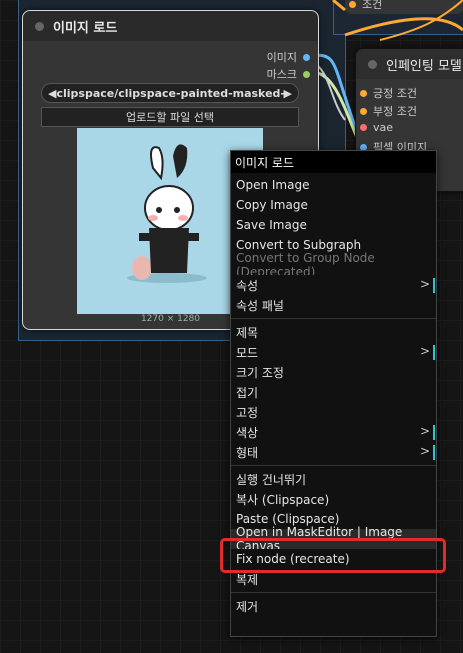  I want to click on menu-item-label: Save Image, so click(271, 225).